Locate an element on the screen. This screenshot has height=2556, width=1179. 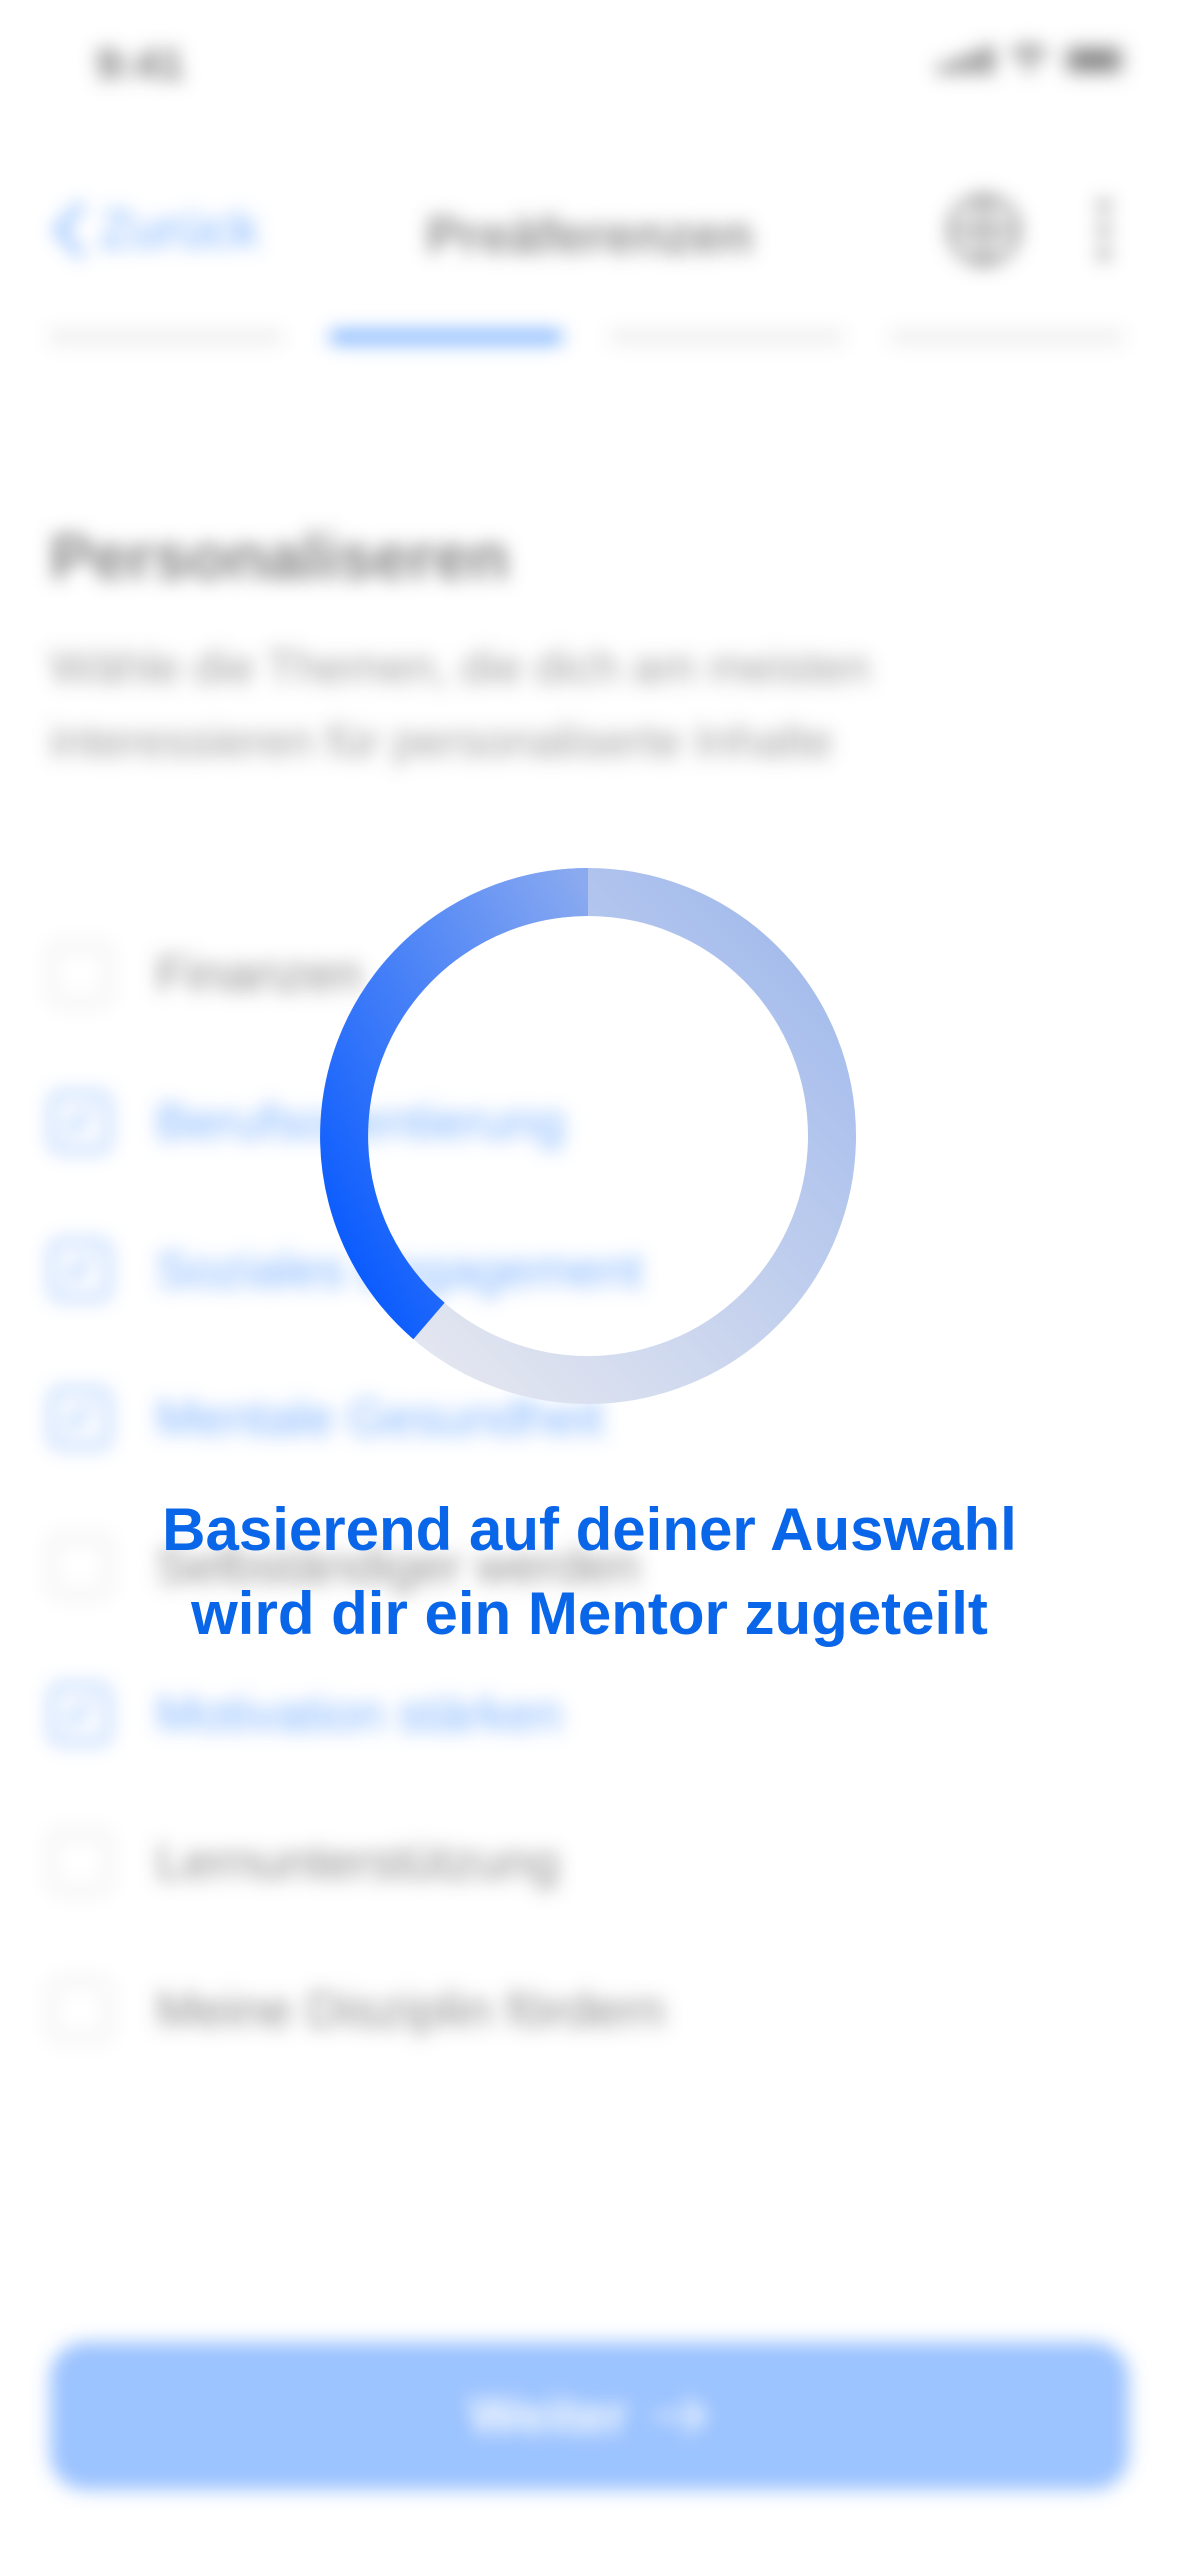
loading-spinner-icon is located at coordinates (588, 1136).